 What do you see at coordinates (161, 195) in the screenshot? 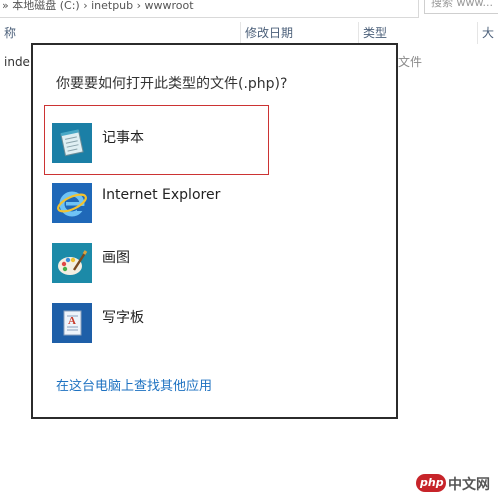
I see `app-label-internet-explorer: Internet Explorer` at bounding box center [161, 195].